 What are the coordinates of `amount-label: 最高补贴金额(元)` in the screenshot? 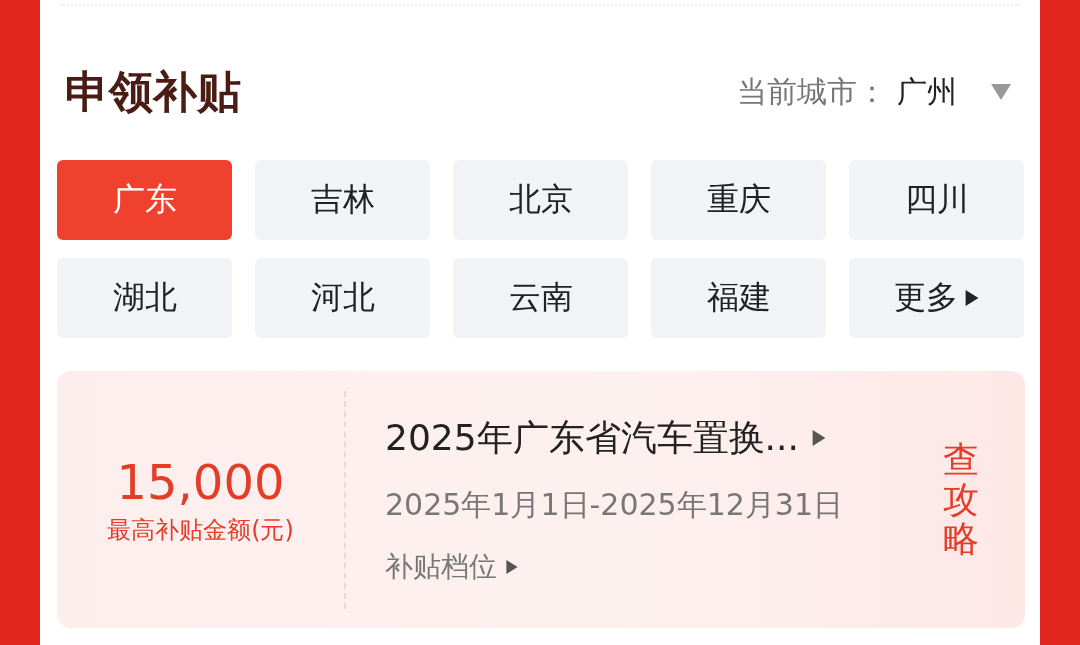 It's located at (200, 530).